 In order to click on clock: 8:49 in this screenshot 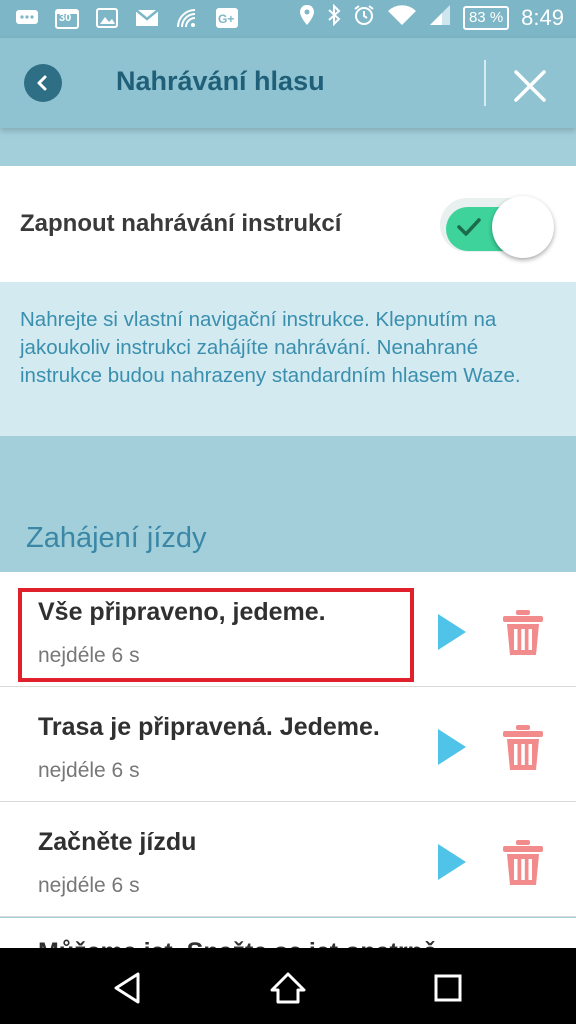, I will do `click(542, 17)`.